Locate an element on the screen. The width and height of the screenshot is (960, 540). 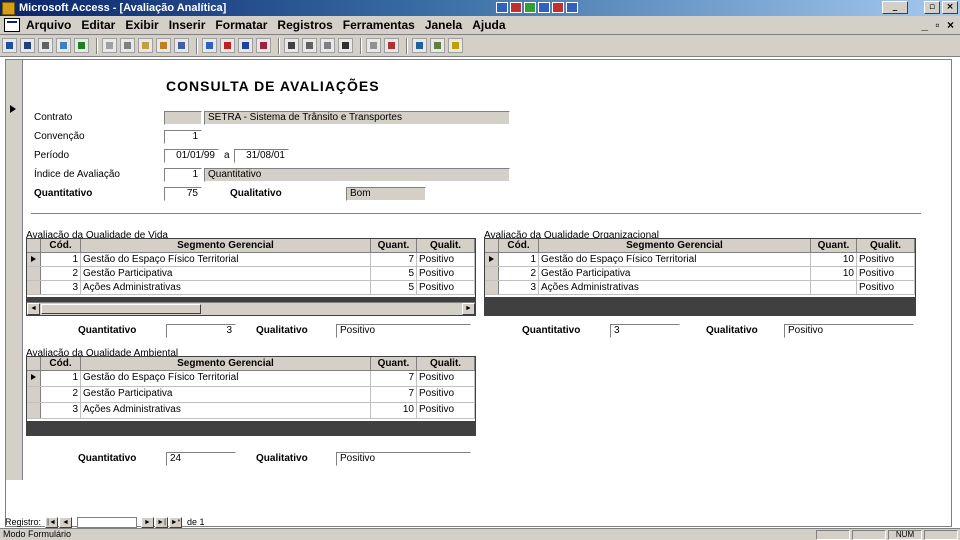
table-row: 3 Ações Administrativas Positivo is located at coordinates (700, 288).